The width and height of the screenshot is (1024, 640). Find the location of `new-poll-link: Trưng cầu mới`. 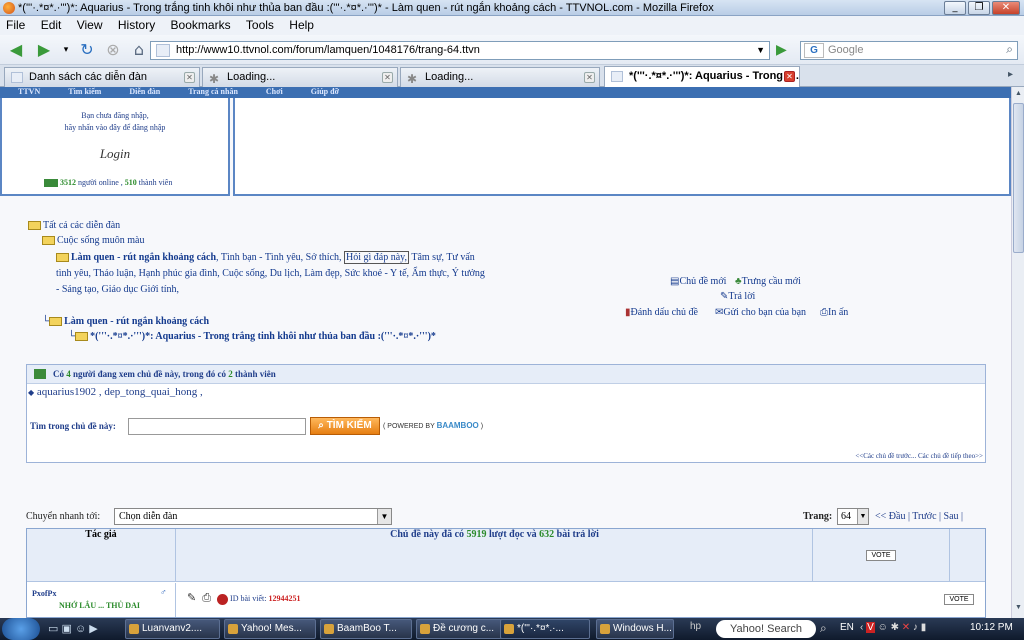

new-poll-link: Trưng cầu mới is located at coordinates (771, 281).